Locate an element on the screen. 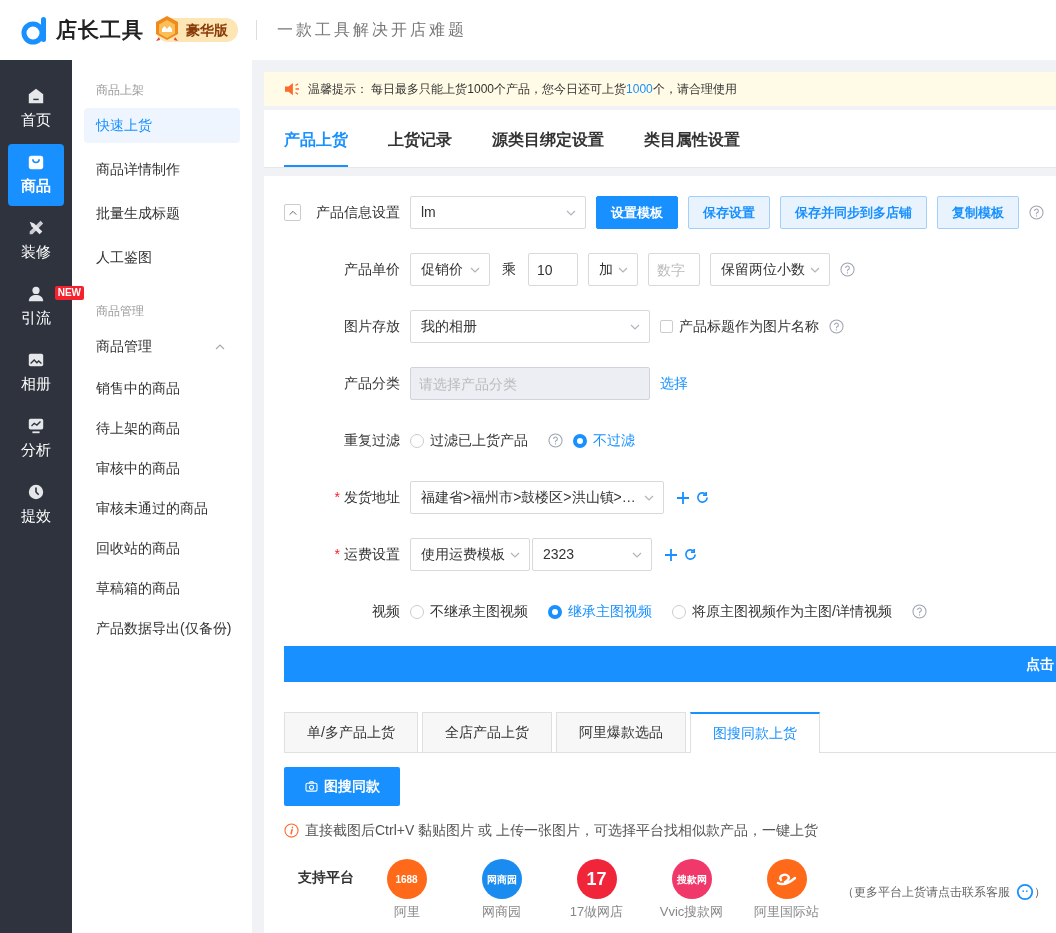  select-field: 使用运费模板 is located at coordinates (470, 554).